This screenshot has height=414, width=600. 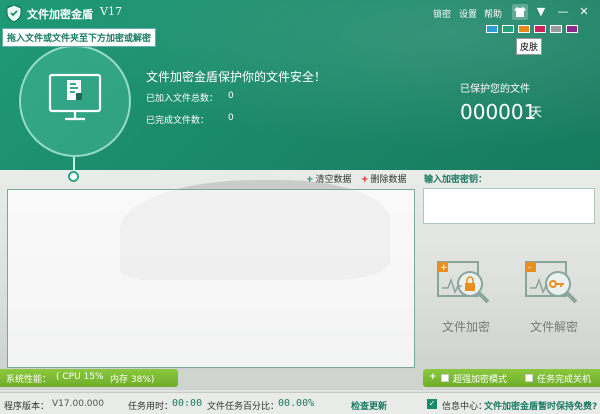 I want to click on protect-unit: 天, so click(x=536, y=112).